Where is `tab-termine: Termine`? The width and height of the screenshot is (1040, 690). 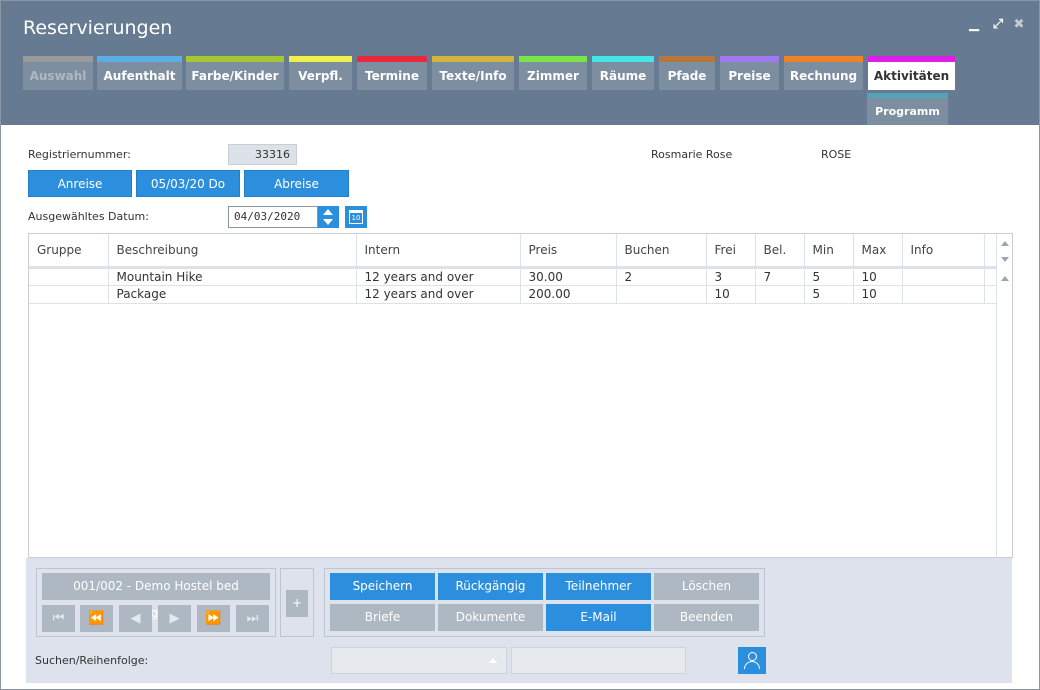
tab-termine: Termine is located at coordinates (392, 73).